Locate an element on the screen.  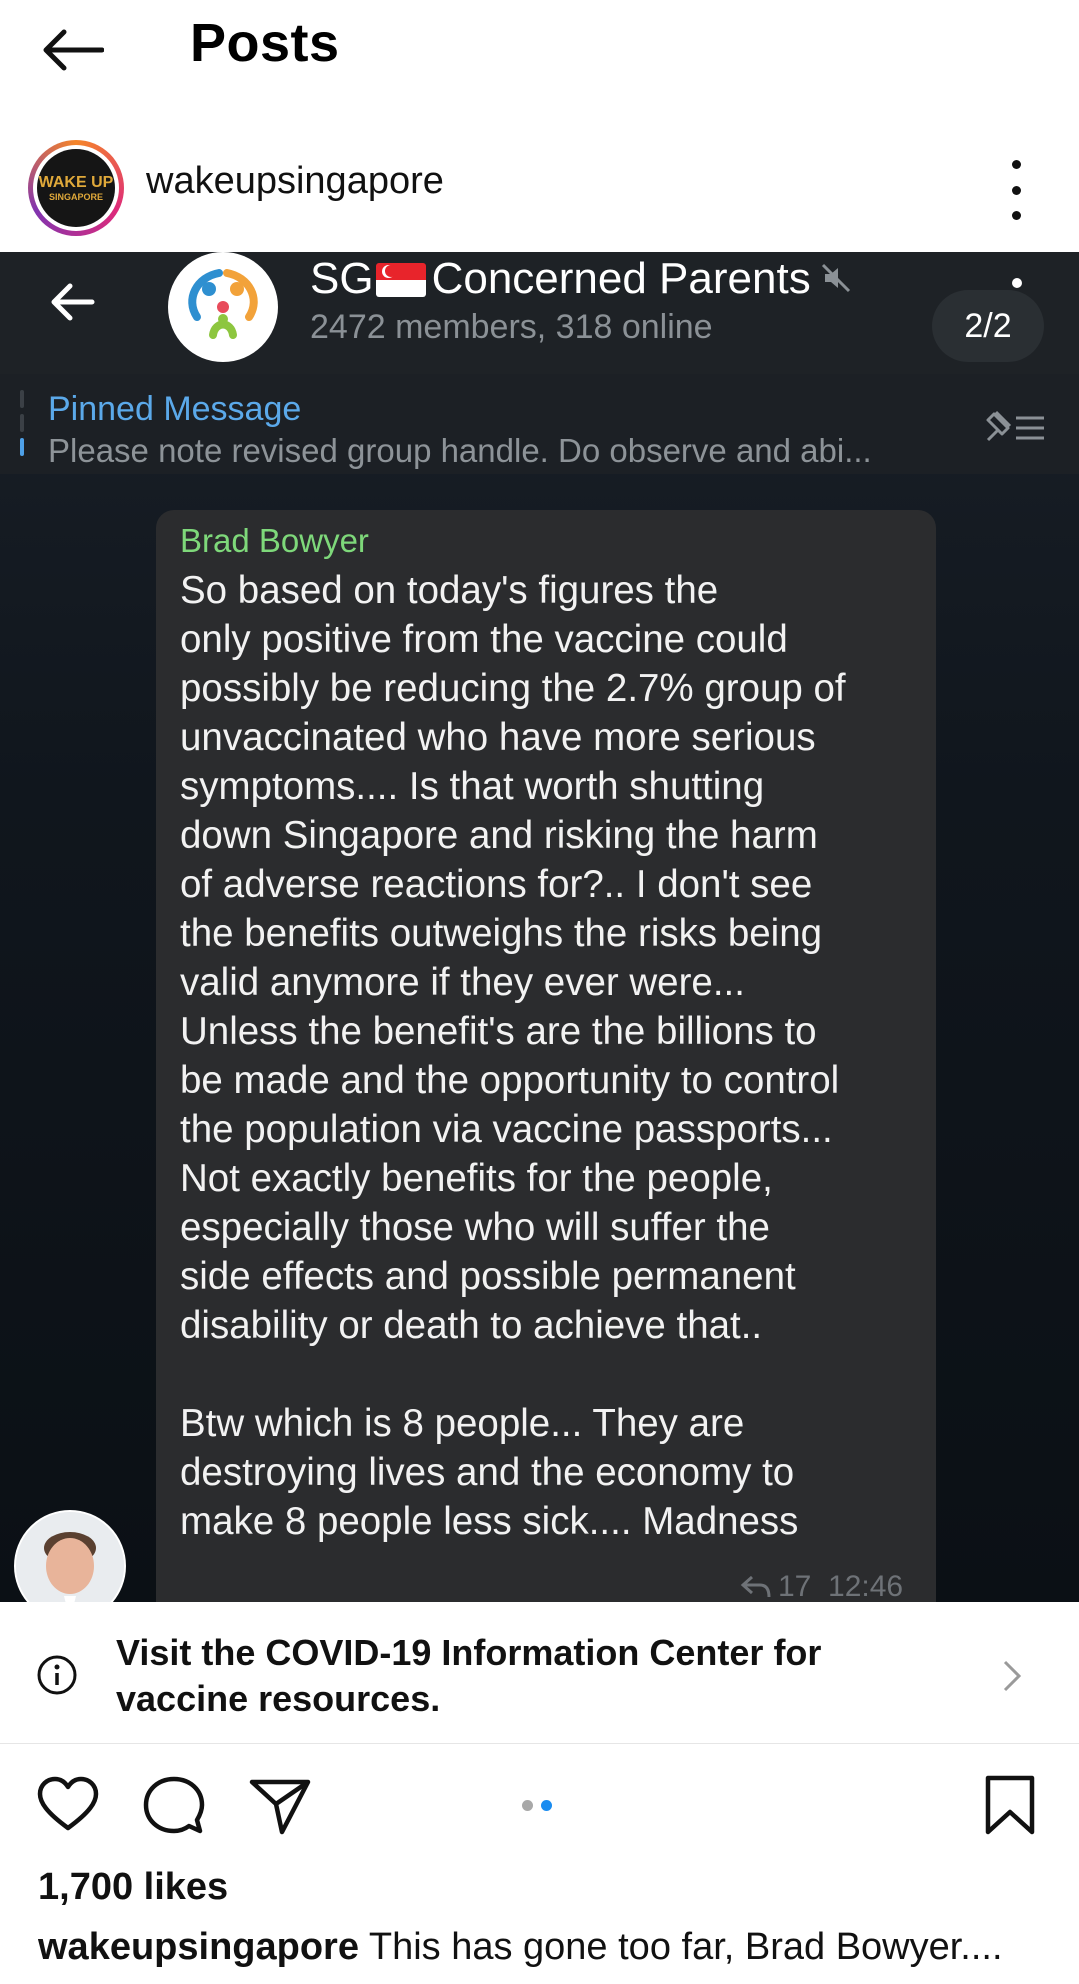
carousel-page-indicator: 2/2 is located at coordinates (988, 326).